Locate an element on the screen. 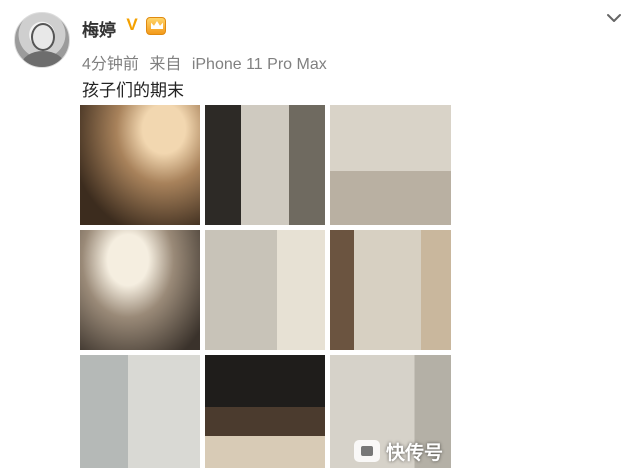 The height and width of the screenshot is (468, 640). vip-crown-icon is located at coordinates (156, 26).